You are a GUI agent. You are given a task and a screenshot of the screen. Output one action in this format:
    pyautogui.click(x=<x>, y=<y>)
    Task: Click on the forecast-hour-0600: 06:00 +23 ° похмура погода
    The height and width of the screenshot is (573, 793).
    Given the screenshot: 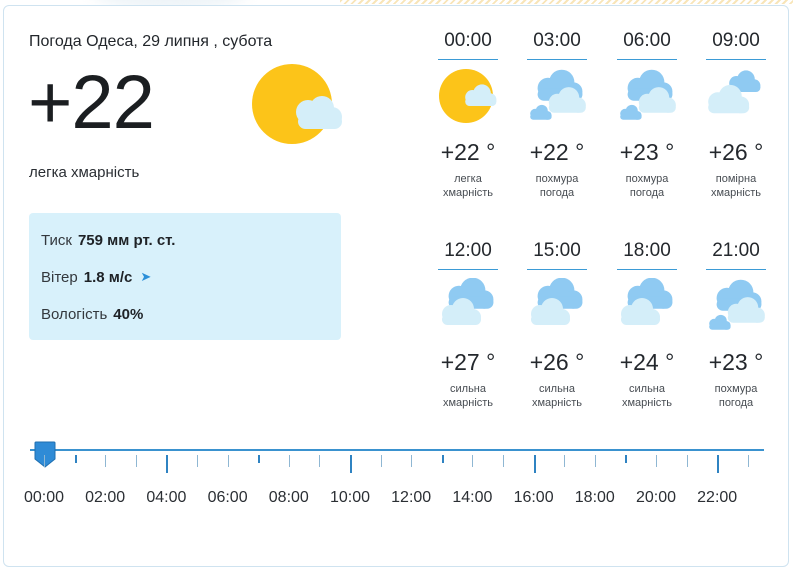 What is the action you would take?
    pyautogui.click(x=647, y=114)
    